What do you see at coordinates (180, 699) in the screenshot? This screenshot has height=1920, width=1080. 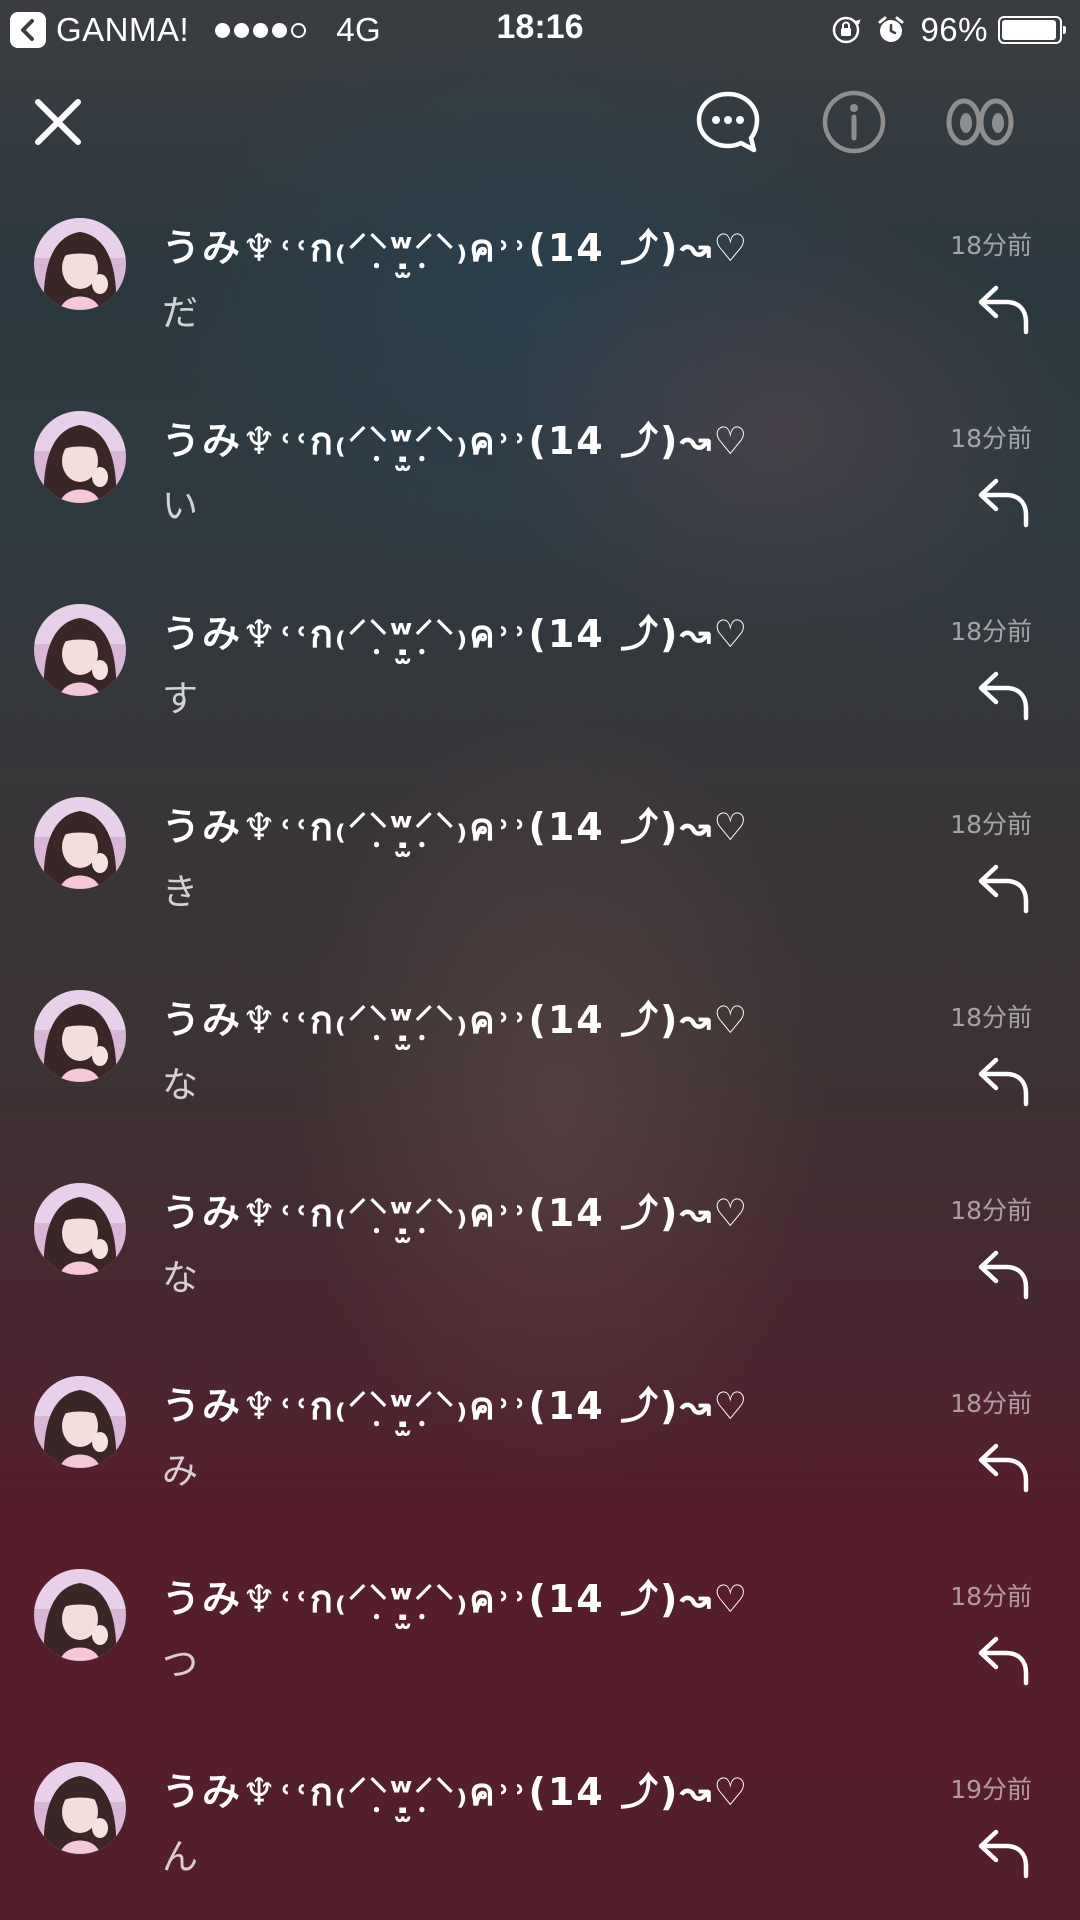 I see `comment-text: す` at bounding box center [180, 699].